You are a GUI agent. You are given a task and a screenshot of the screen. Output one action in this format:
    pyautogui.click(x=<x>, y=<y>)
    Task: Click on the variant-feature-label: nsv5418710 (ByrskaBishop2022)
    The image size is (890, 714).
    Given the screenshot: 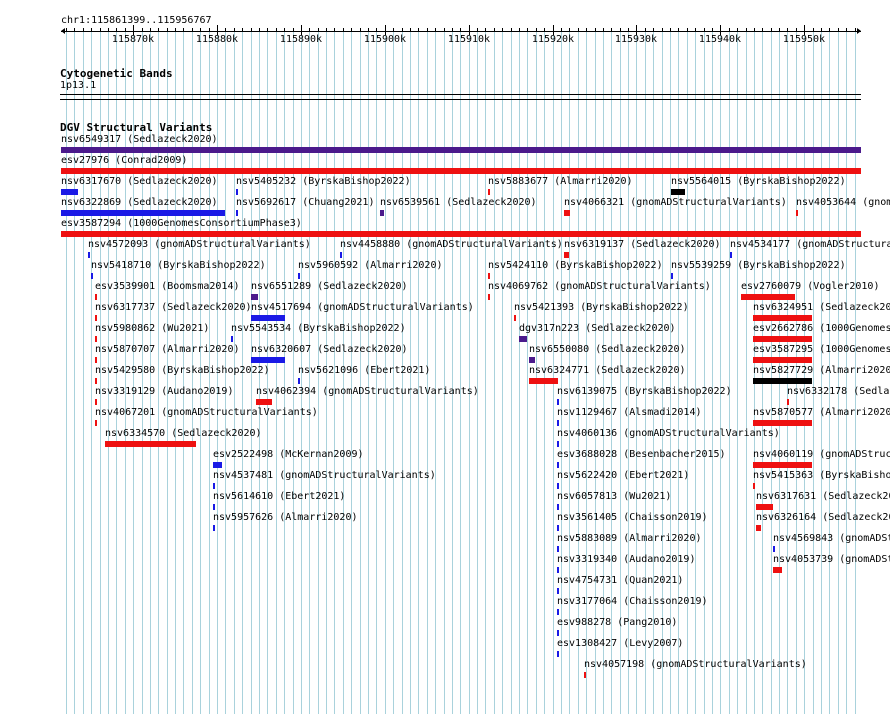 What is the action you would take?
    pyautogui.click(x=178, y=266)
    